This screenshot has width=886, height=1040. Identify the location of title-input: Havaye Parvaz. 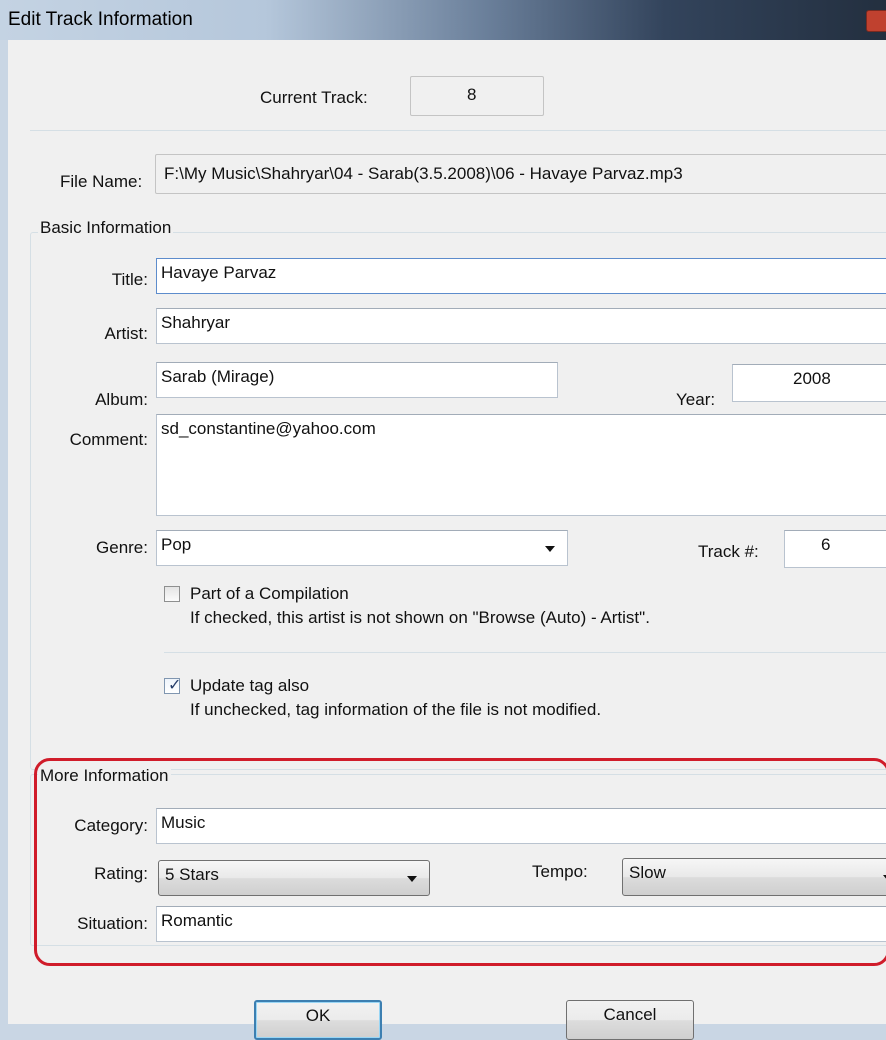
(521, 276).